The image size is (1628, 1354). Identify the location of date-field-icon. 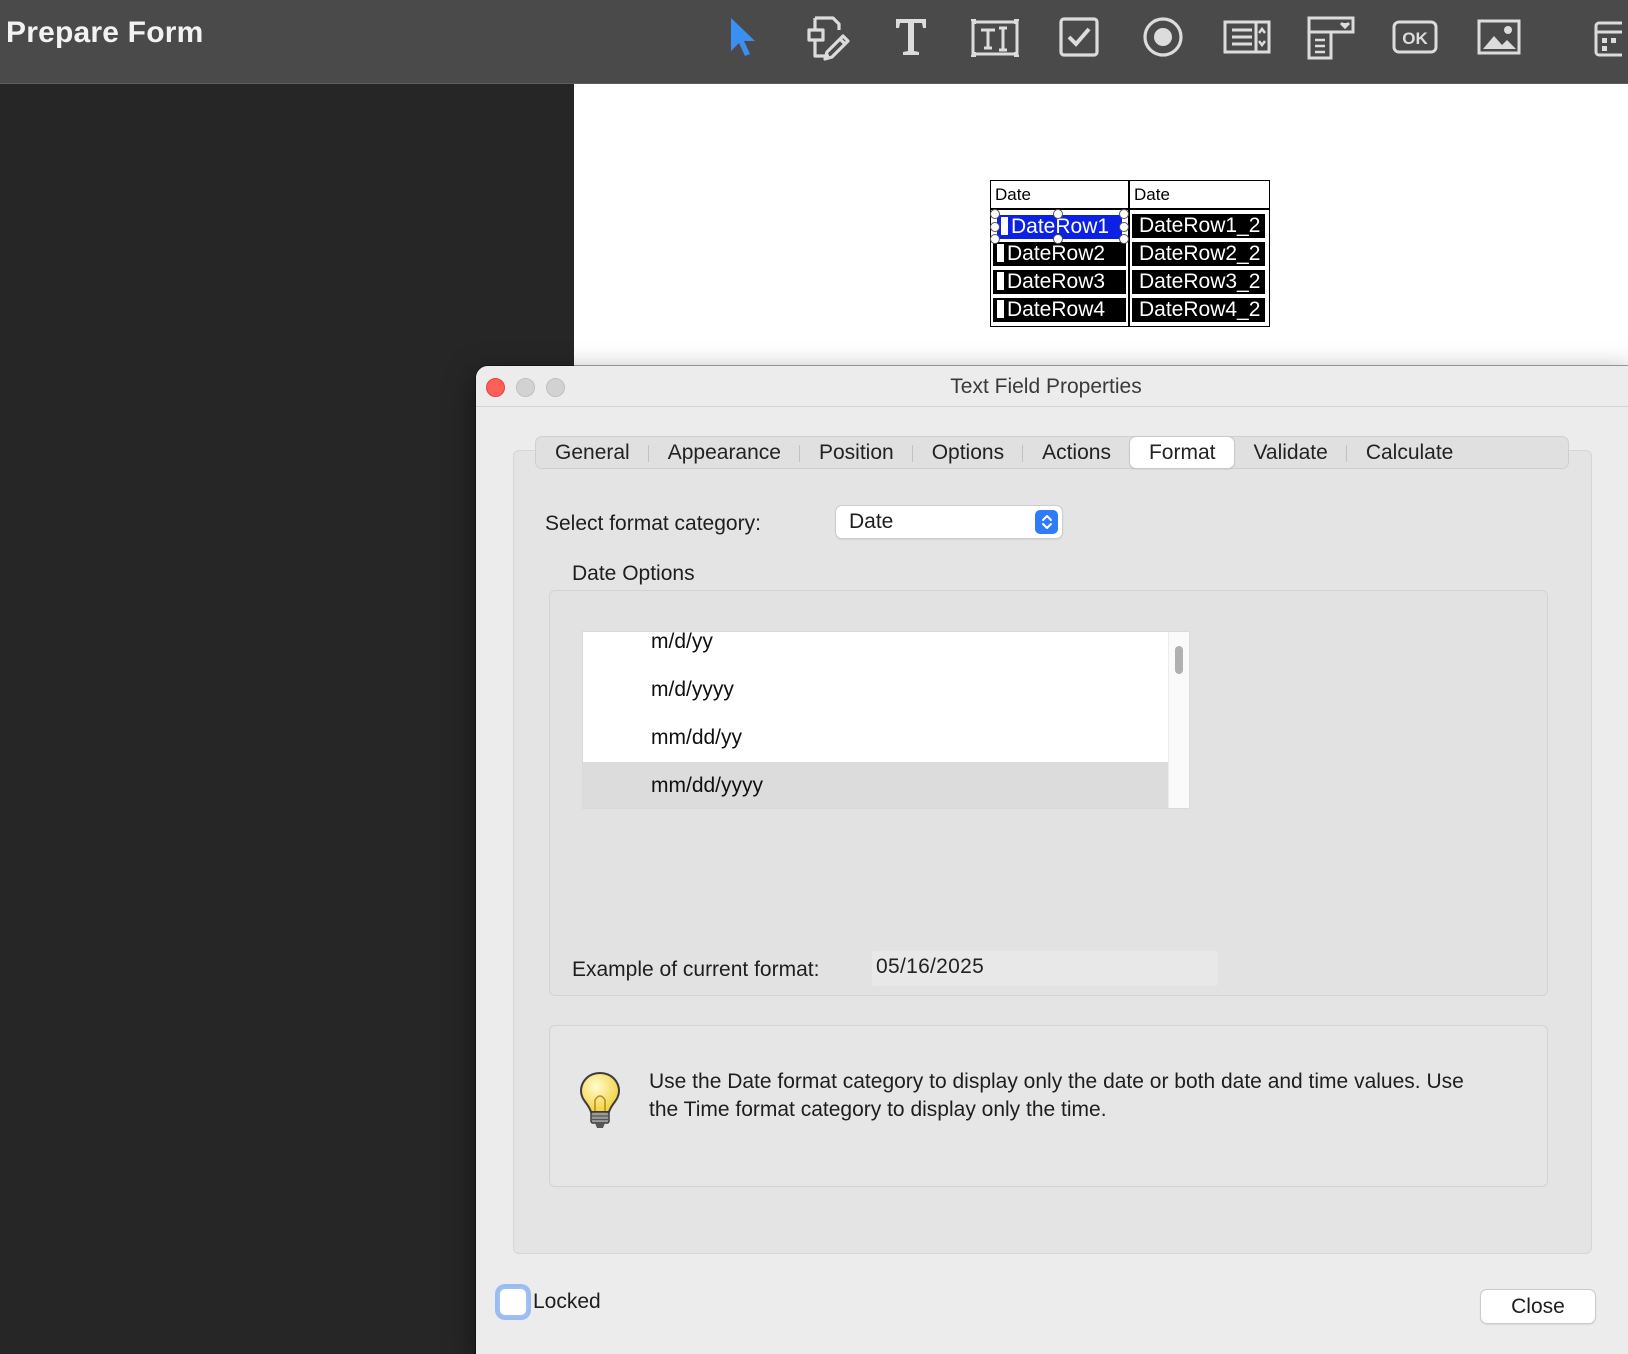
(1610, 37).